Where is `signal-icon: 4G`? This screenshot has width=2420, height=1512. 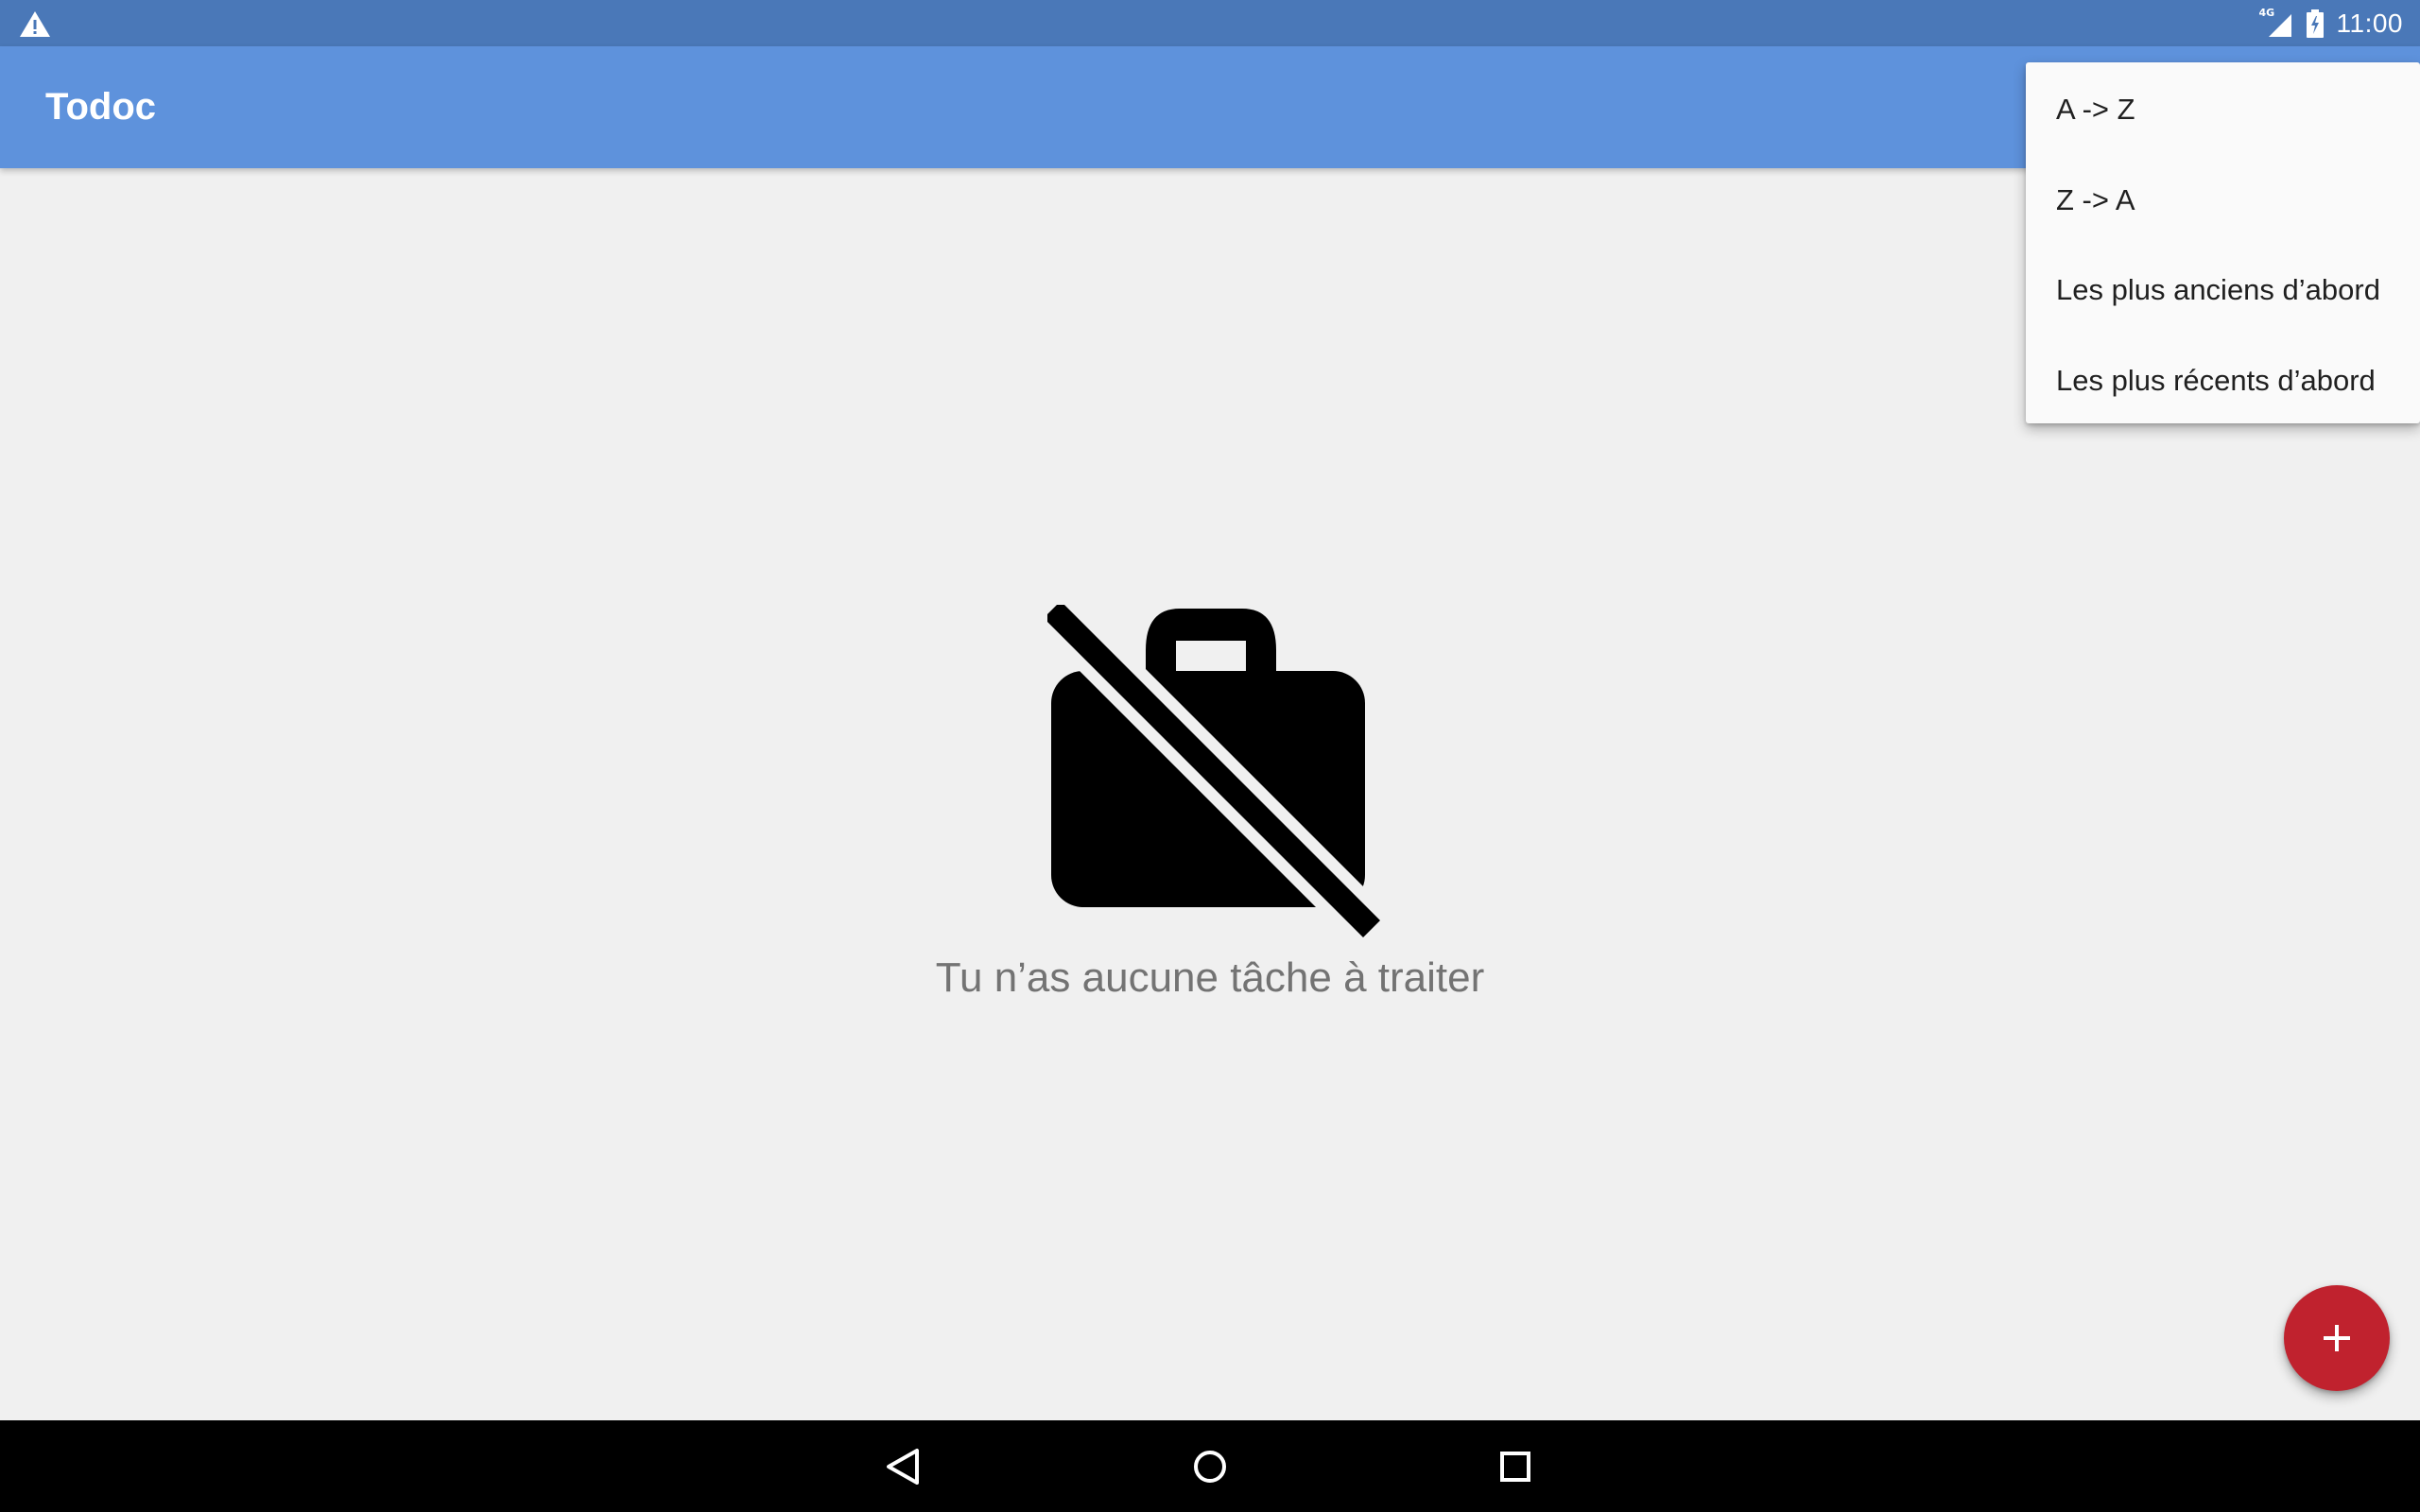 signal-icon: 4G is located at coordinates (2276, 23).